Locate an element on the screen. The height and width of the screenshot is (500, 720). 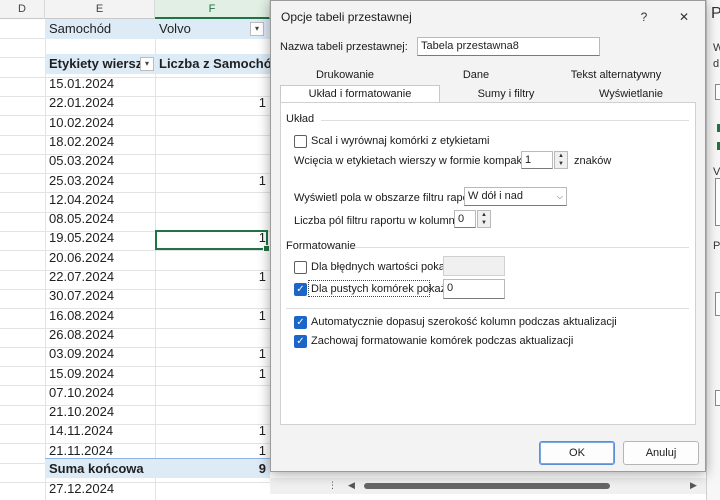
layout-divider is located at coordinates (505, 120).